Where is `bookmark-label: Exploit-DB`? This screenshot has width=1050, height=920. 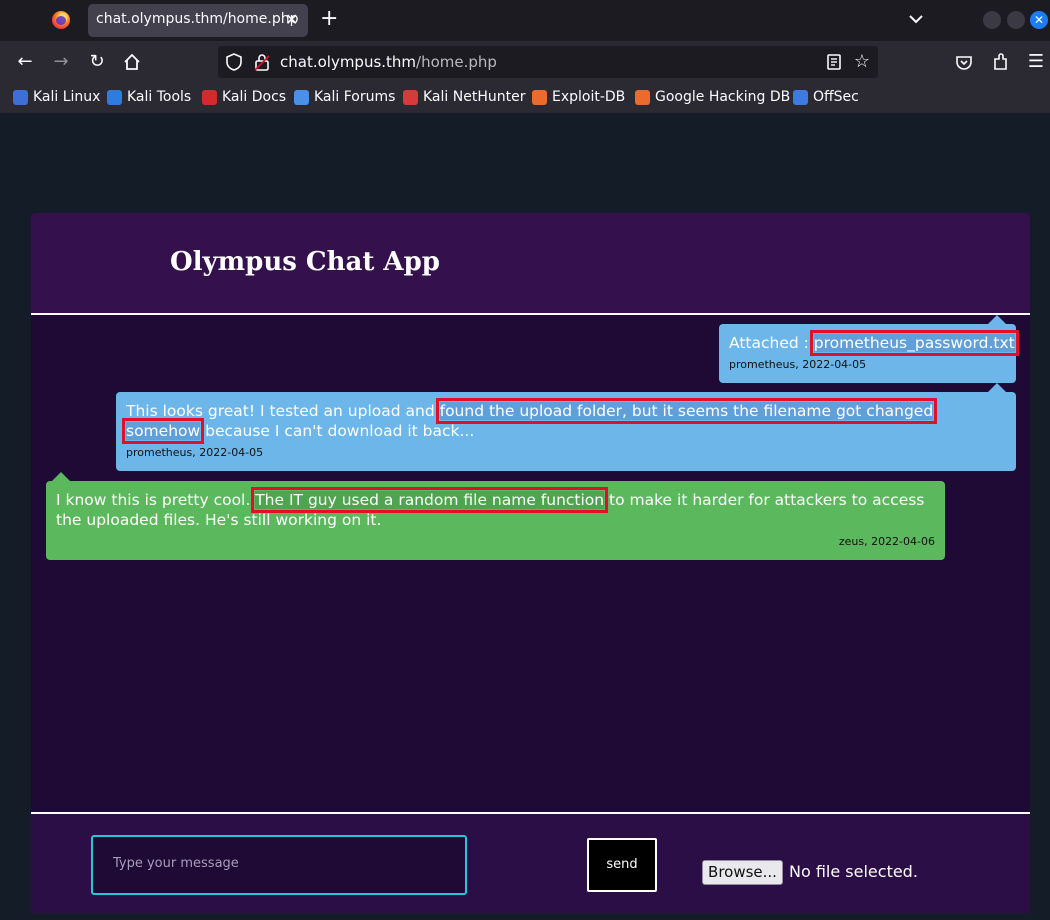 bookmark-label: Exploit-DB is located at coordinates (589, 97).